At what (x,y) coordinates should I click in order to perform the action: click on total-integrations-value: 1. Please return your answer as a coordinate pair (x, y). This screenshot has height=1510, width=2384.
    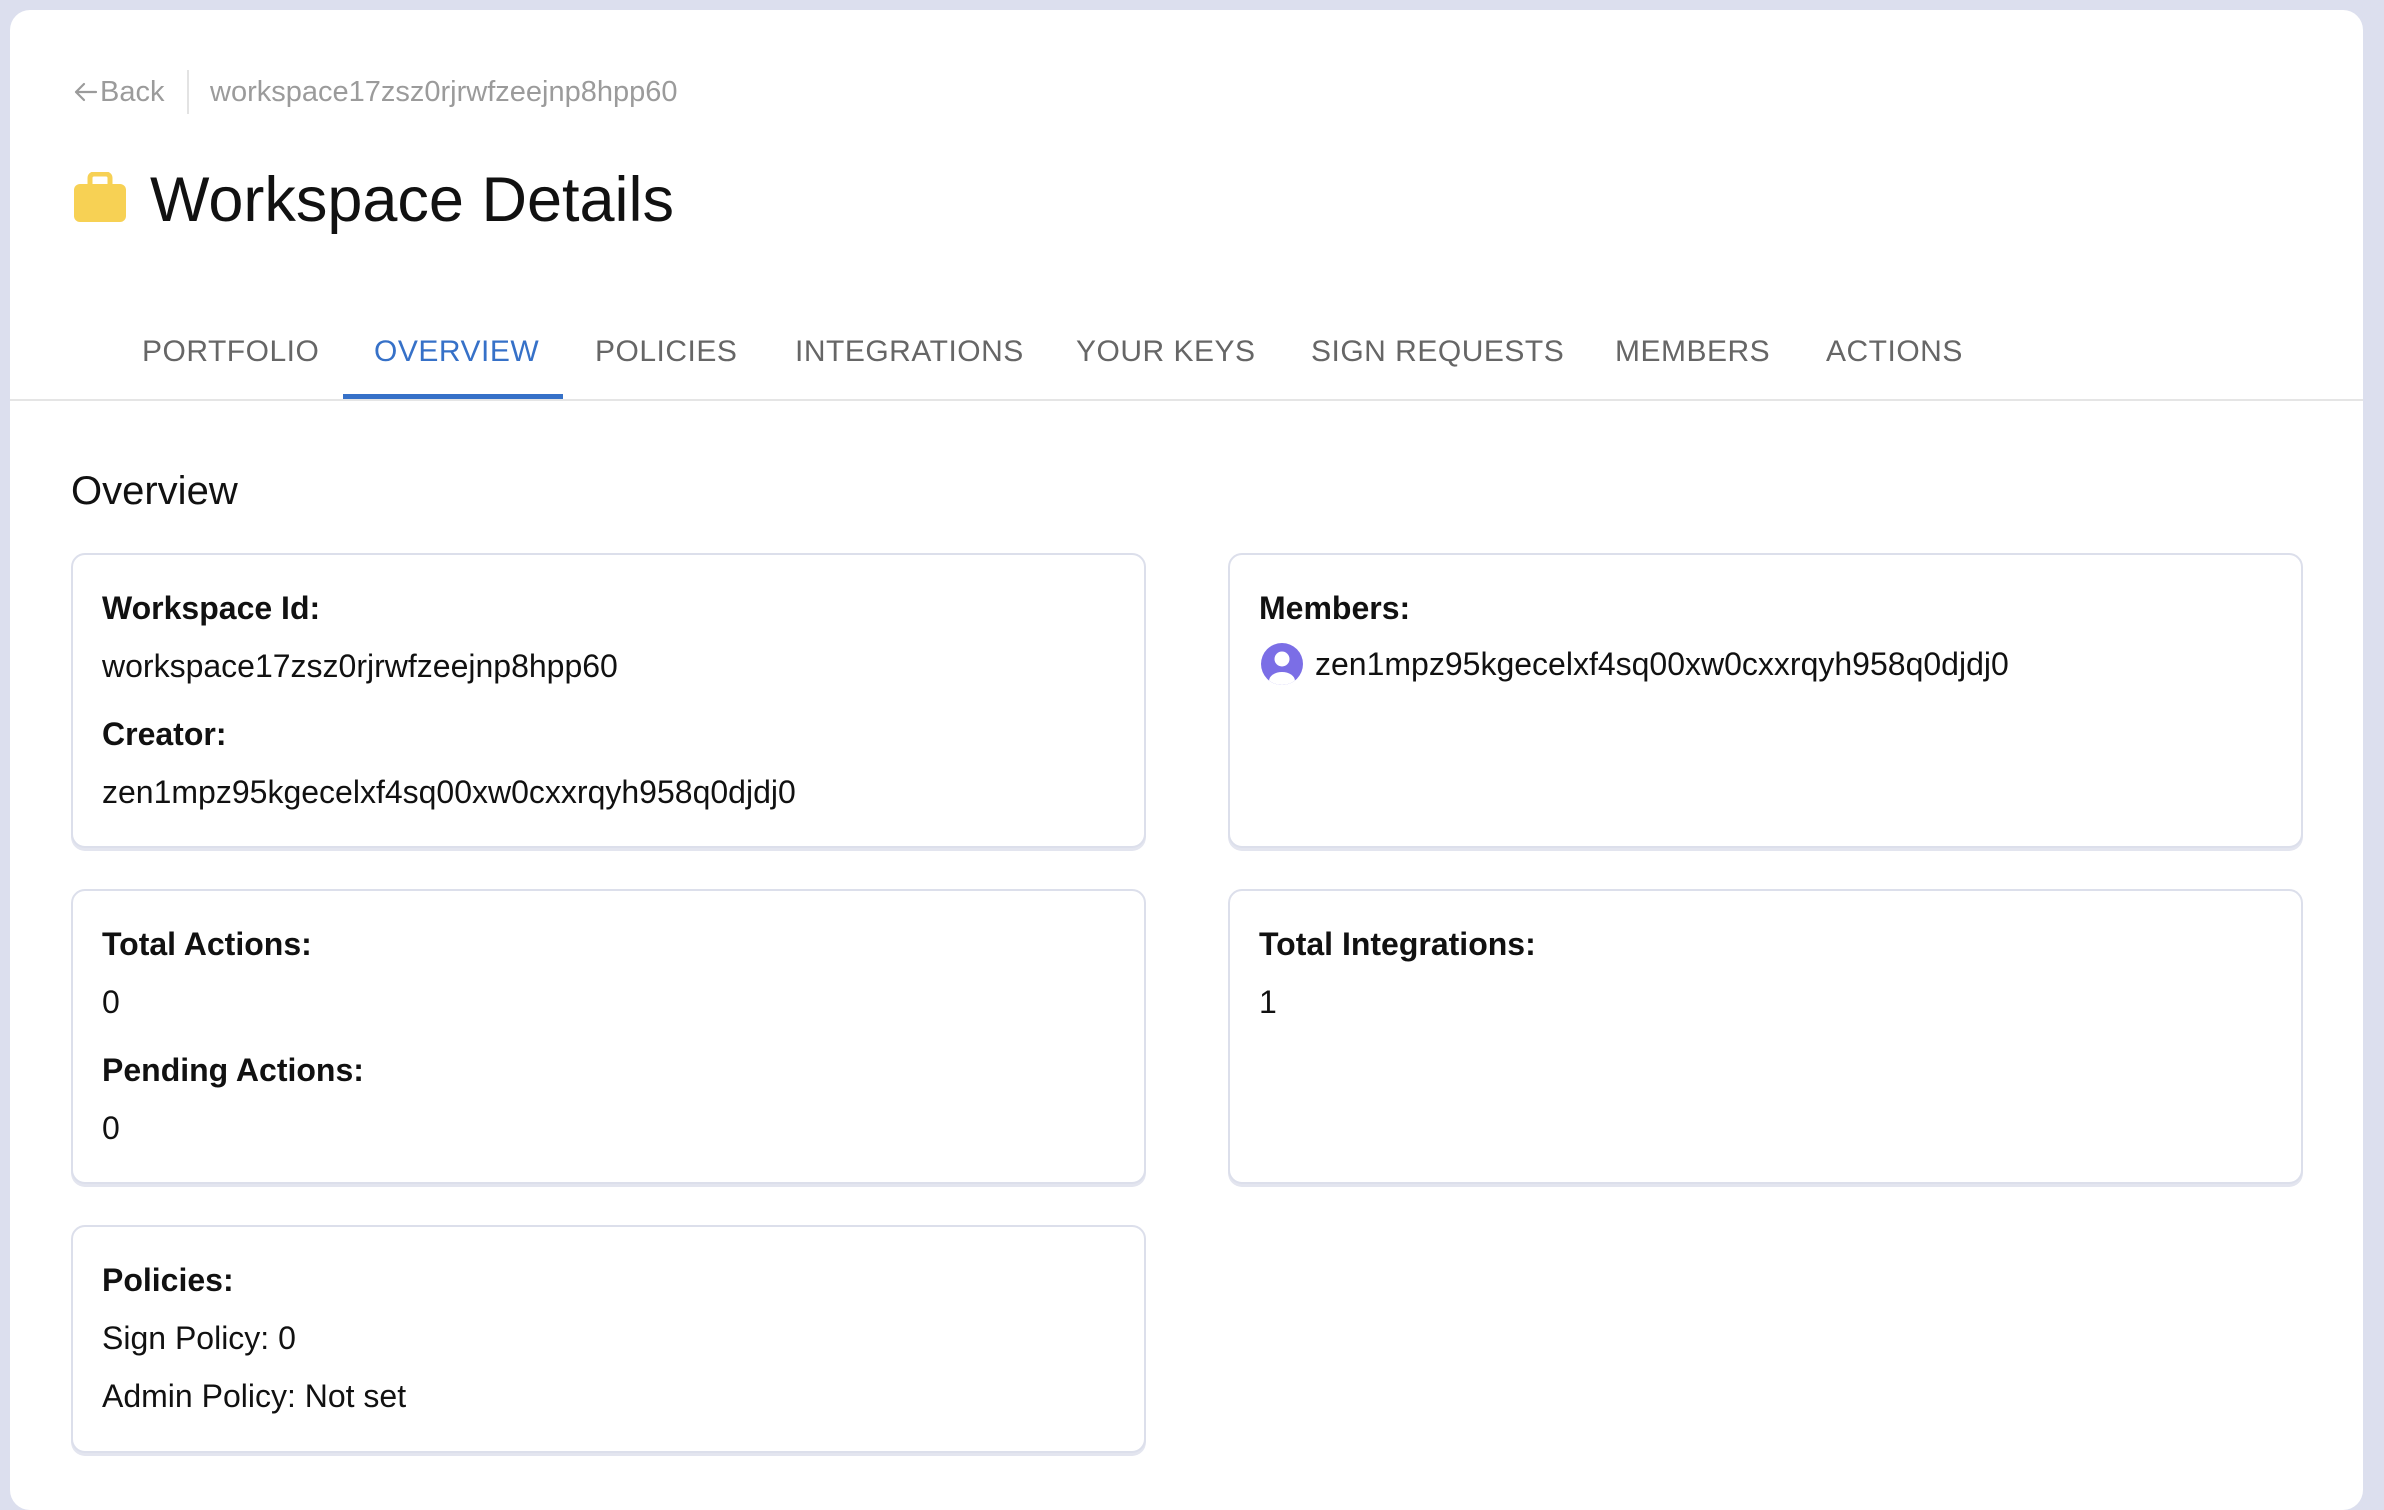
    Looking at the image, I should click on (1268, 1002).